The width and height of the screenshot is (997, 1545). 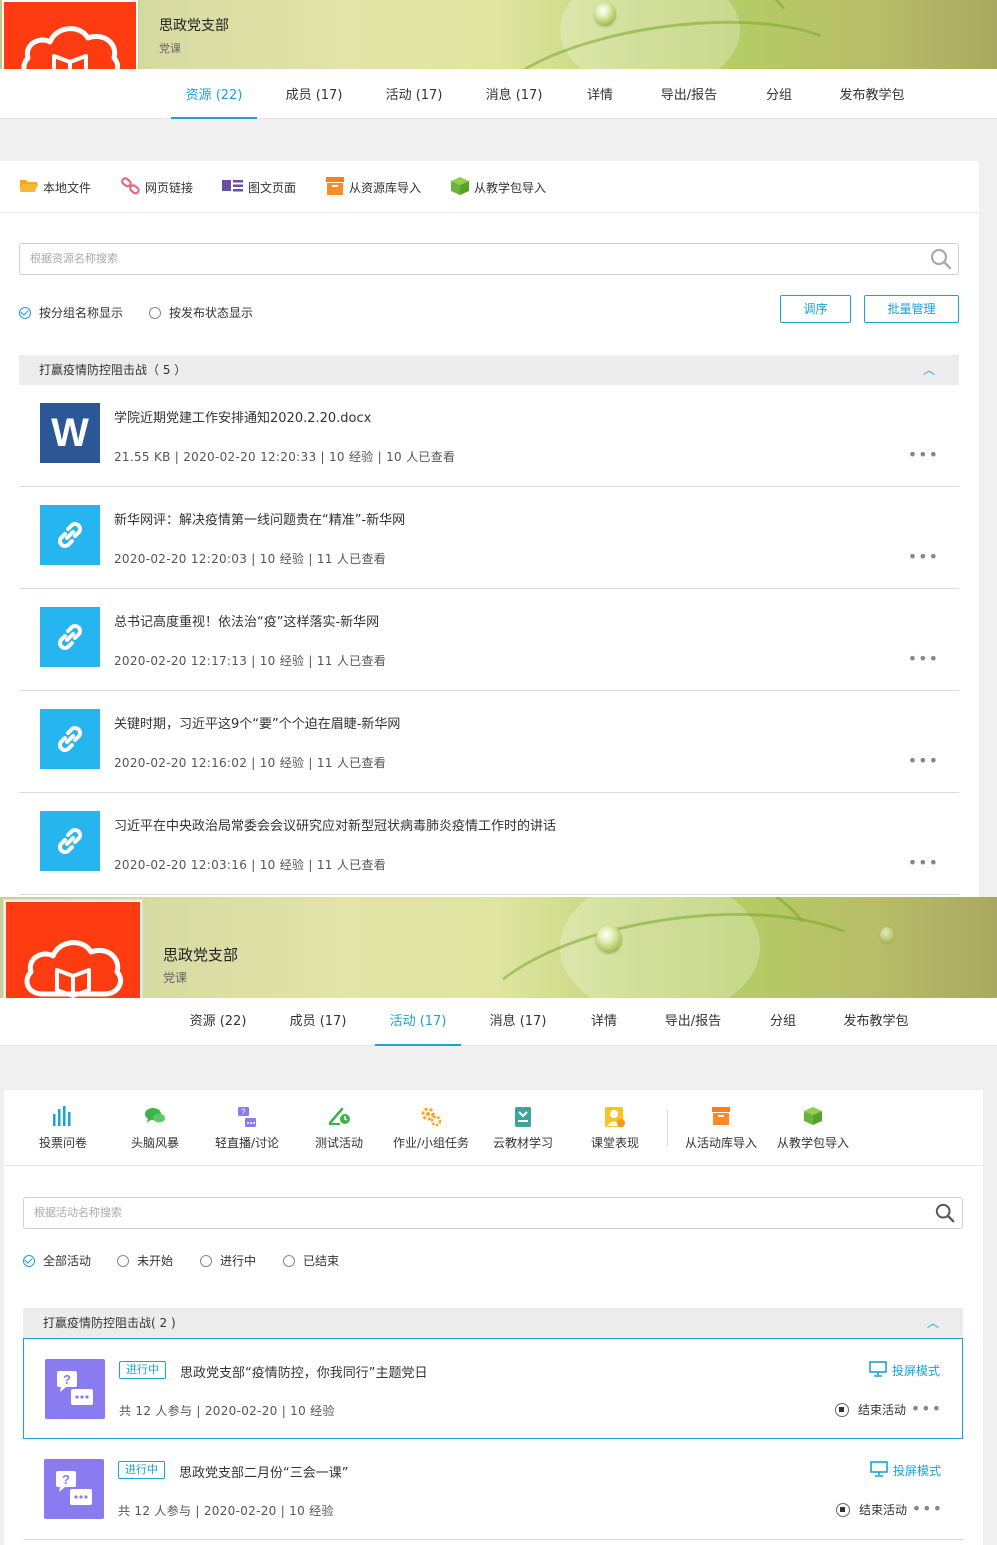 I want to click on activity-search-input: 根据活动名称搜索, so click(x=493, y=1213).